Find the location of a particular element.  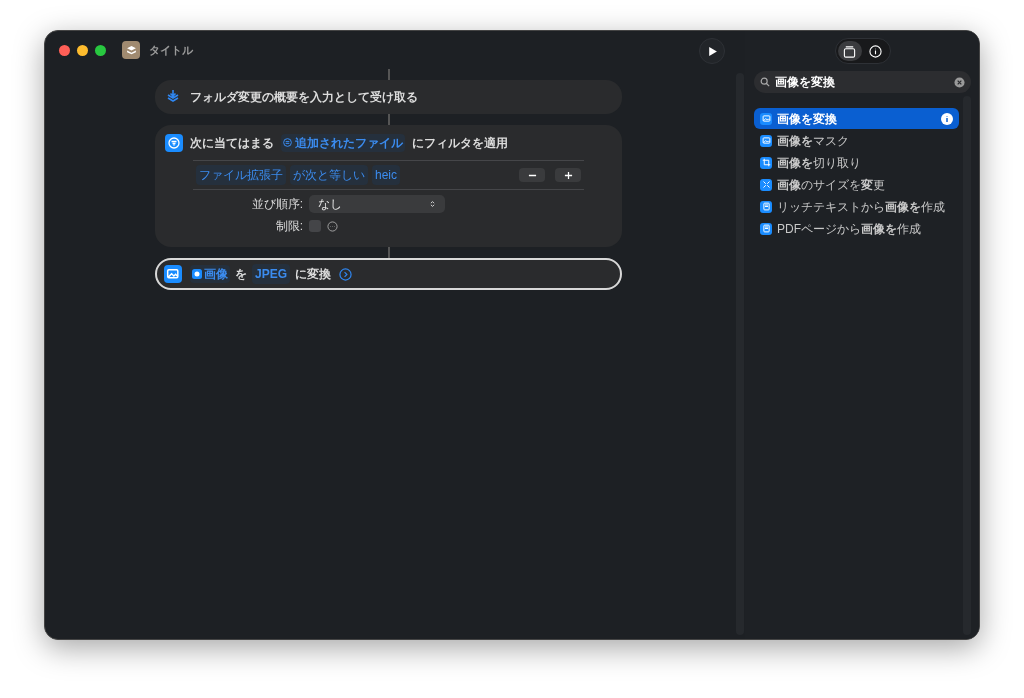

stack-icon is located at coordinates (849, 51).